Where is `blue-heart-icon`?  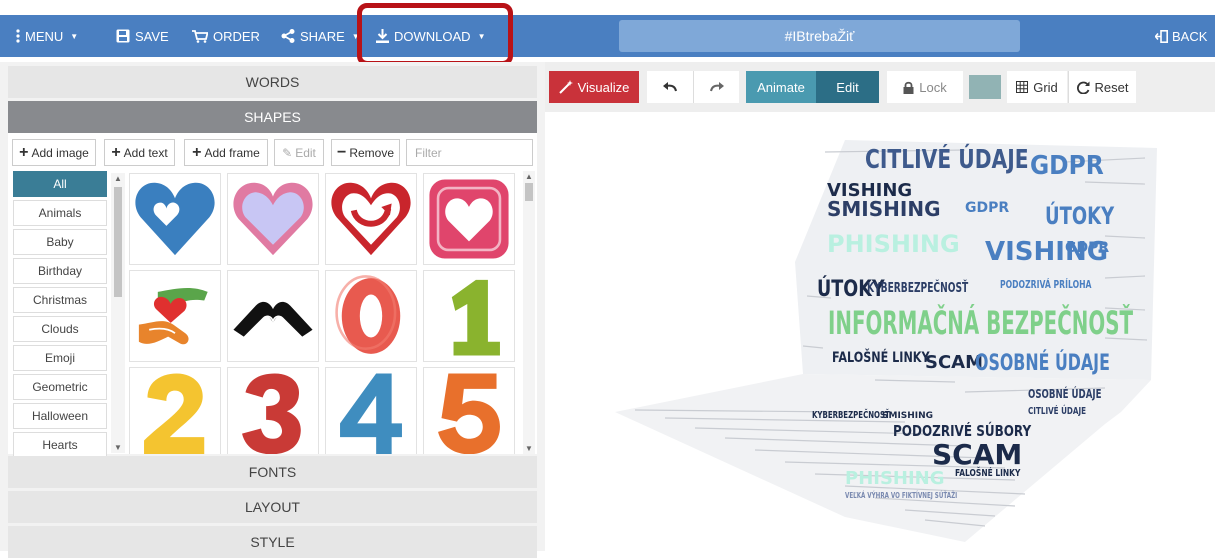 blue-heart-icon is located at coordinates (175, 219).